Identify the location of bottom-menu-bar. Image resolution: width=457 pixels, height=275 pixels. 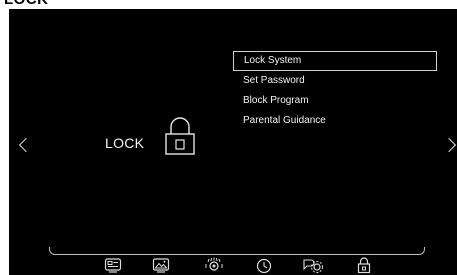
(233, 265).